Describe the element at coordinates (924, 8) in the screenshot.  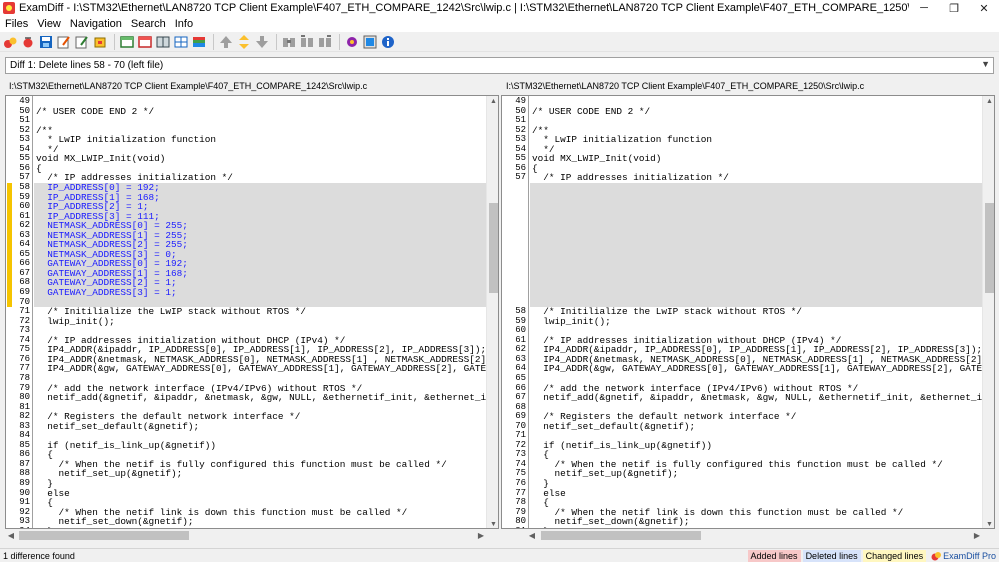
I see `minimize-button: ─` at that location.